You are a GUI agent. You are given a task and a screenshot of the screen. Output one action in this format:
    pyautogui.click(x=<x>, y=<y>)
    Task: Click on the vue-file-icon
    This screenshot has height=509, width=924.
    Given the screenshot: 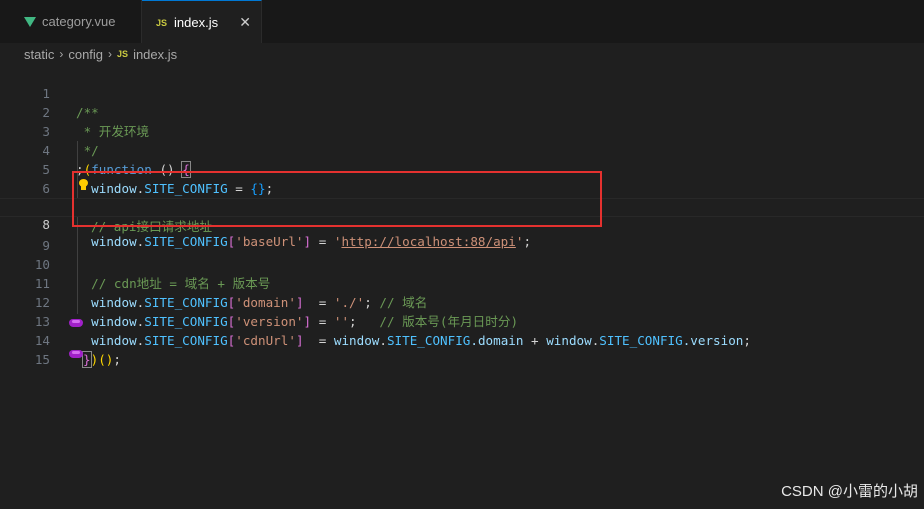 What is the action you would take?
    pyautogui.click(x=30, y=21)
    